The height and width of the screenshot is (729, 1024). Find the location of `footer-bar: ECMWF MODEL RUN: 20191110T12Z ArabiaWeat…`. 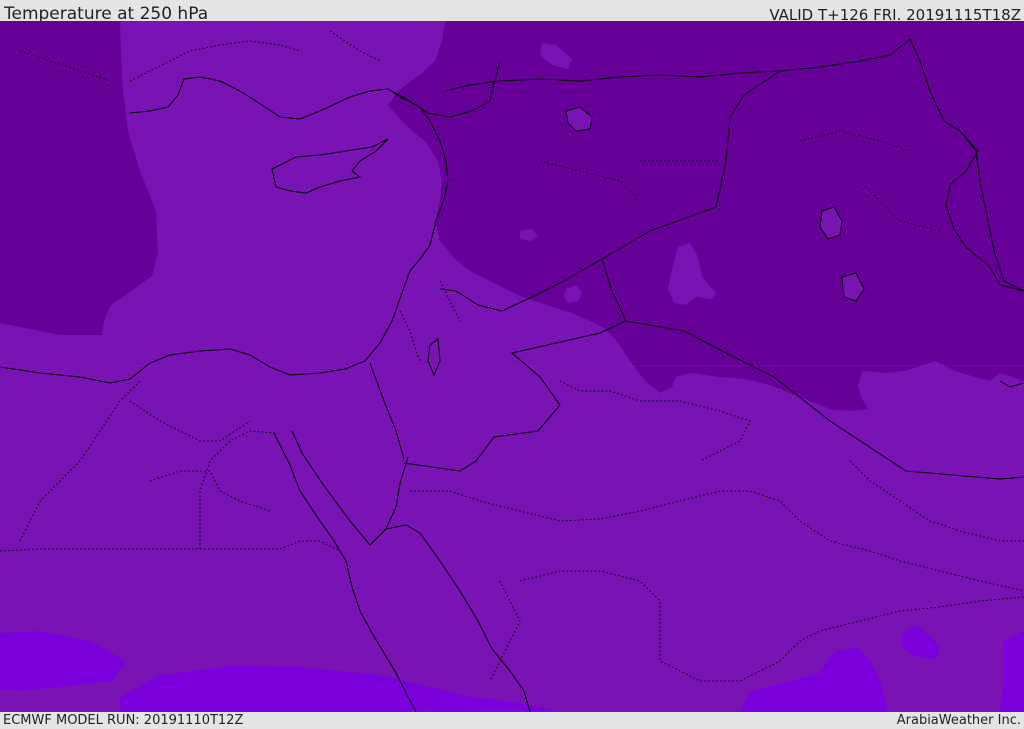

footer-bar: ECMWF MODEL RUN: 20191110T12Z ArabiaWeat… is located at coordinates (512, 720).